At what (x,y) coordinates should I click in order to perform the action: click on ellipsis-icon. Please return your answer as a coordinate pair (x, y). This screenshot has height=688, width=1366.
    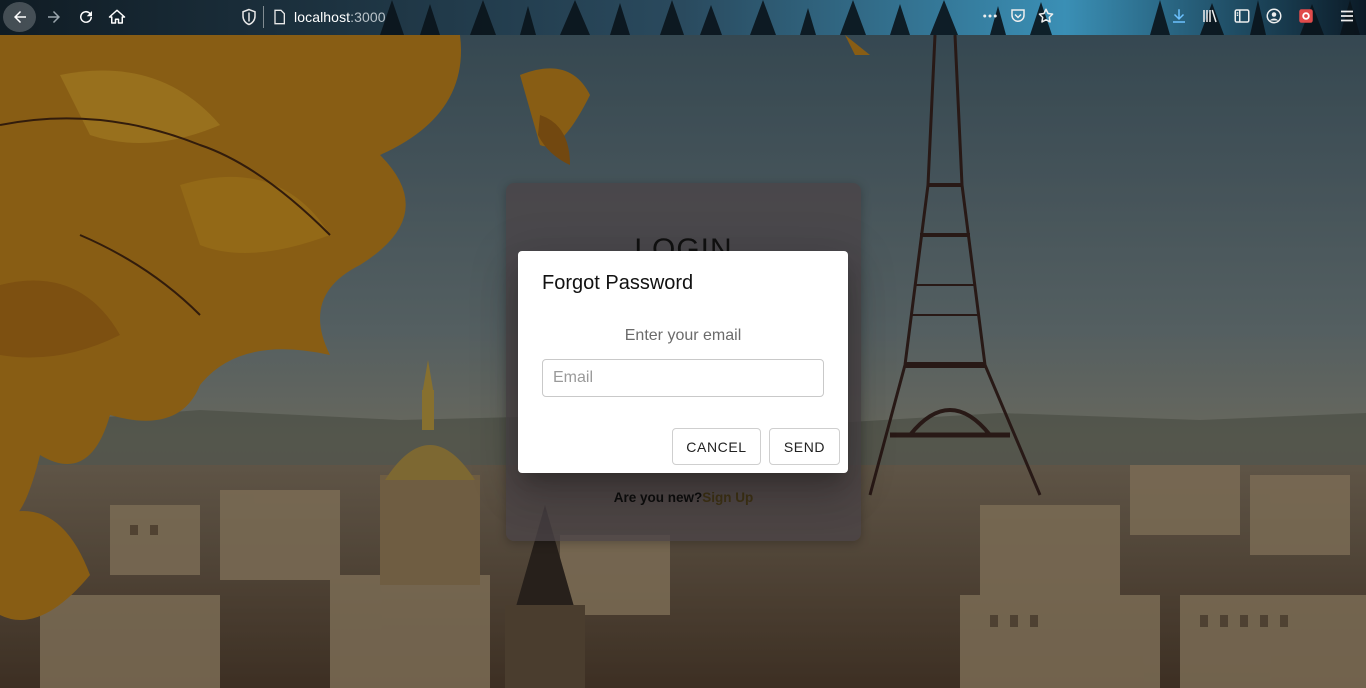
    Looking at the image, I should click on (990, 16).